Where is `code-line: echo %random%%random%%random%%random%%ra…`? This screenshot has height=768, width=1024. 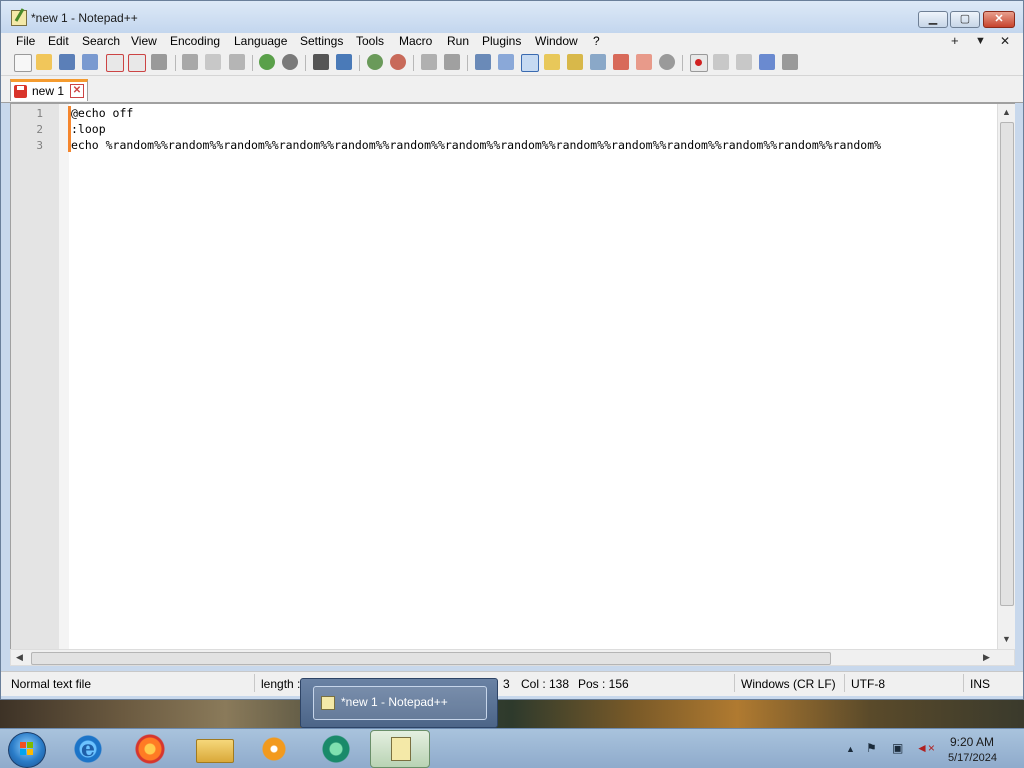 code-line: echo %random%%random%%random%%random%%ra… is located at coordinates (534, 145).